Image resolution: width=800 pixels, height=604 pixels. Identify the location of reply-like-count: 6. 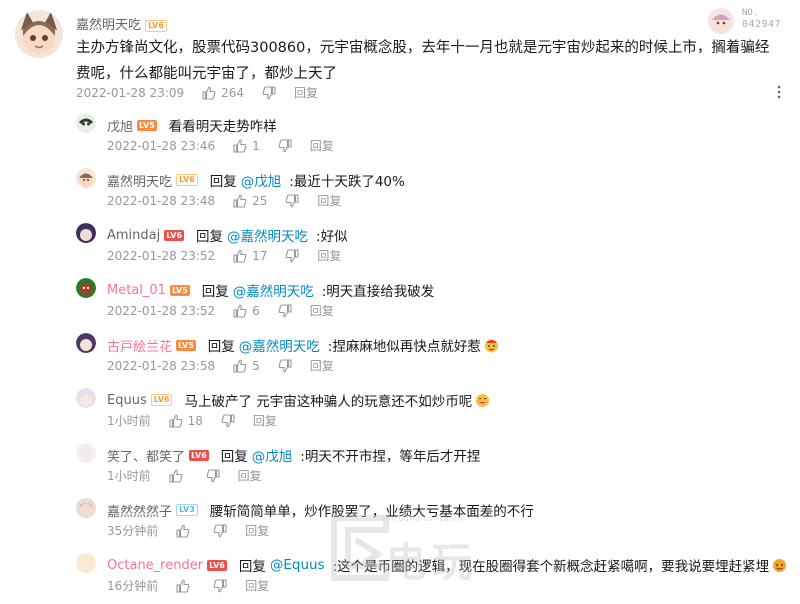
(256, 310).